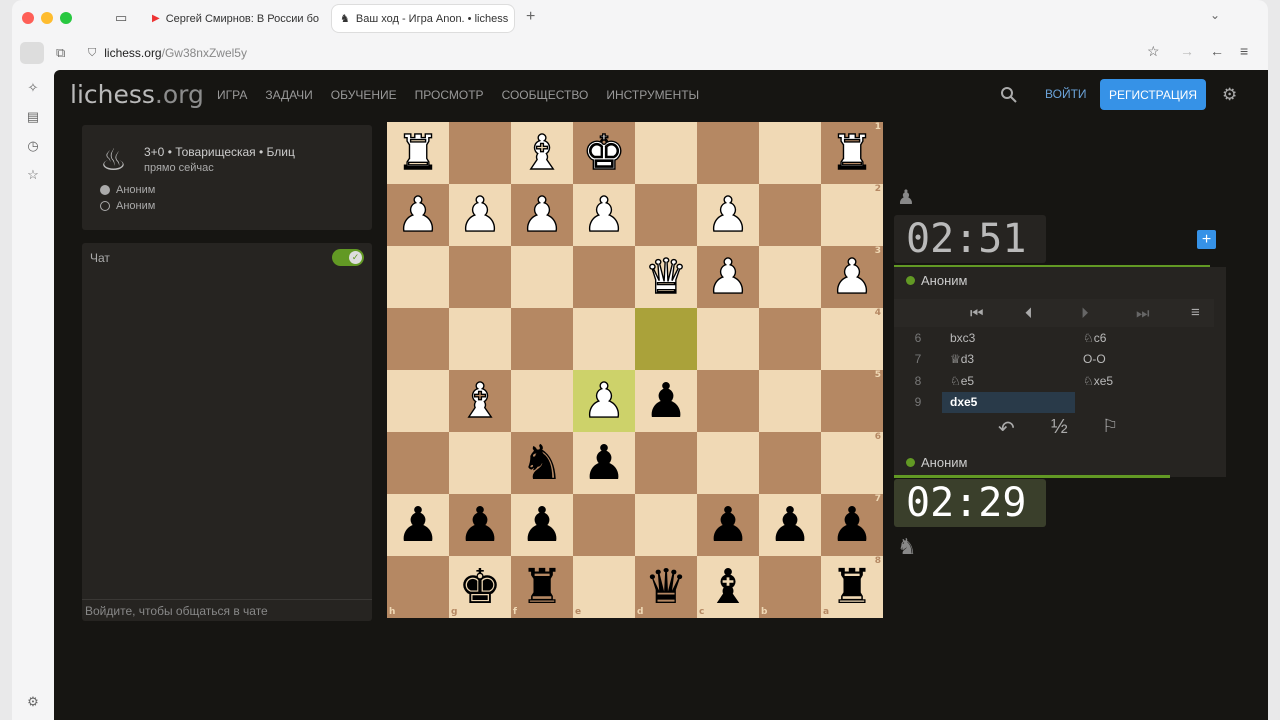  I want to click on square-b3, so click(790, 277).